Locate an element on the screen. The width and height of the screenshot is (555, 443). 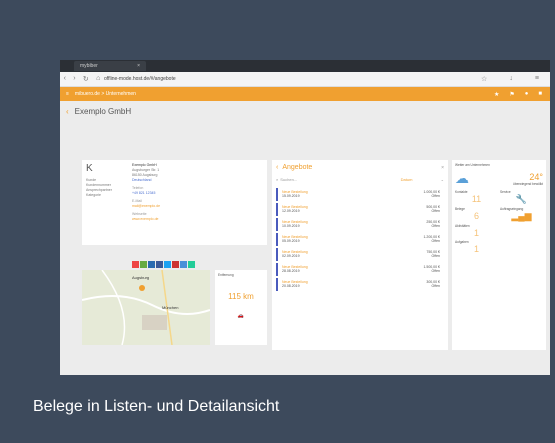
browser-tab: mybiber × is located at coordinates (110, 66).